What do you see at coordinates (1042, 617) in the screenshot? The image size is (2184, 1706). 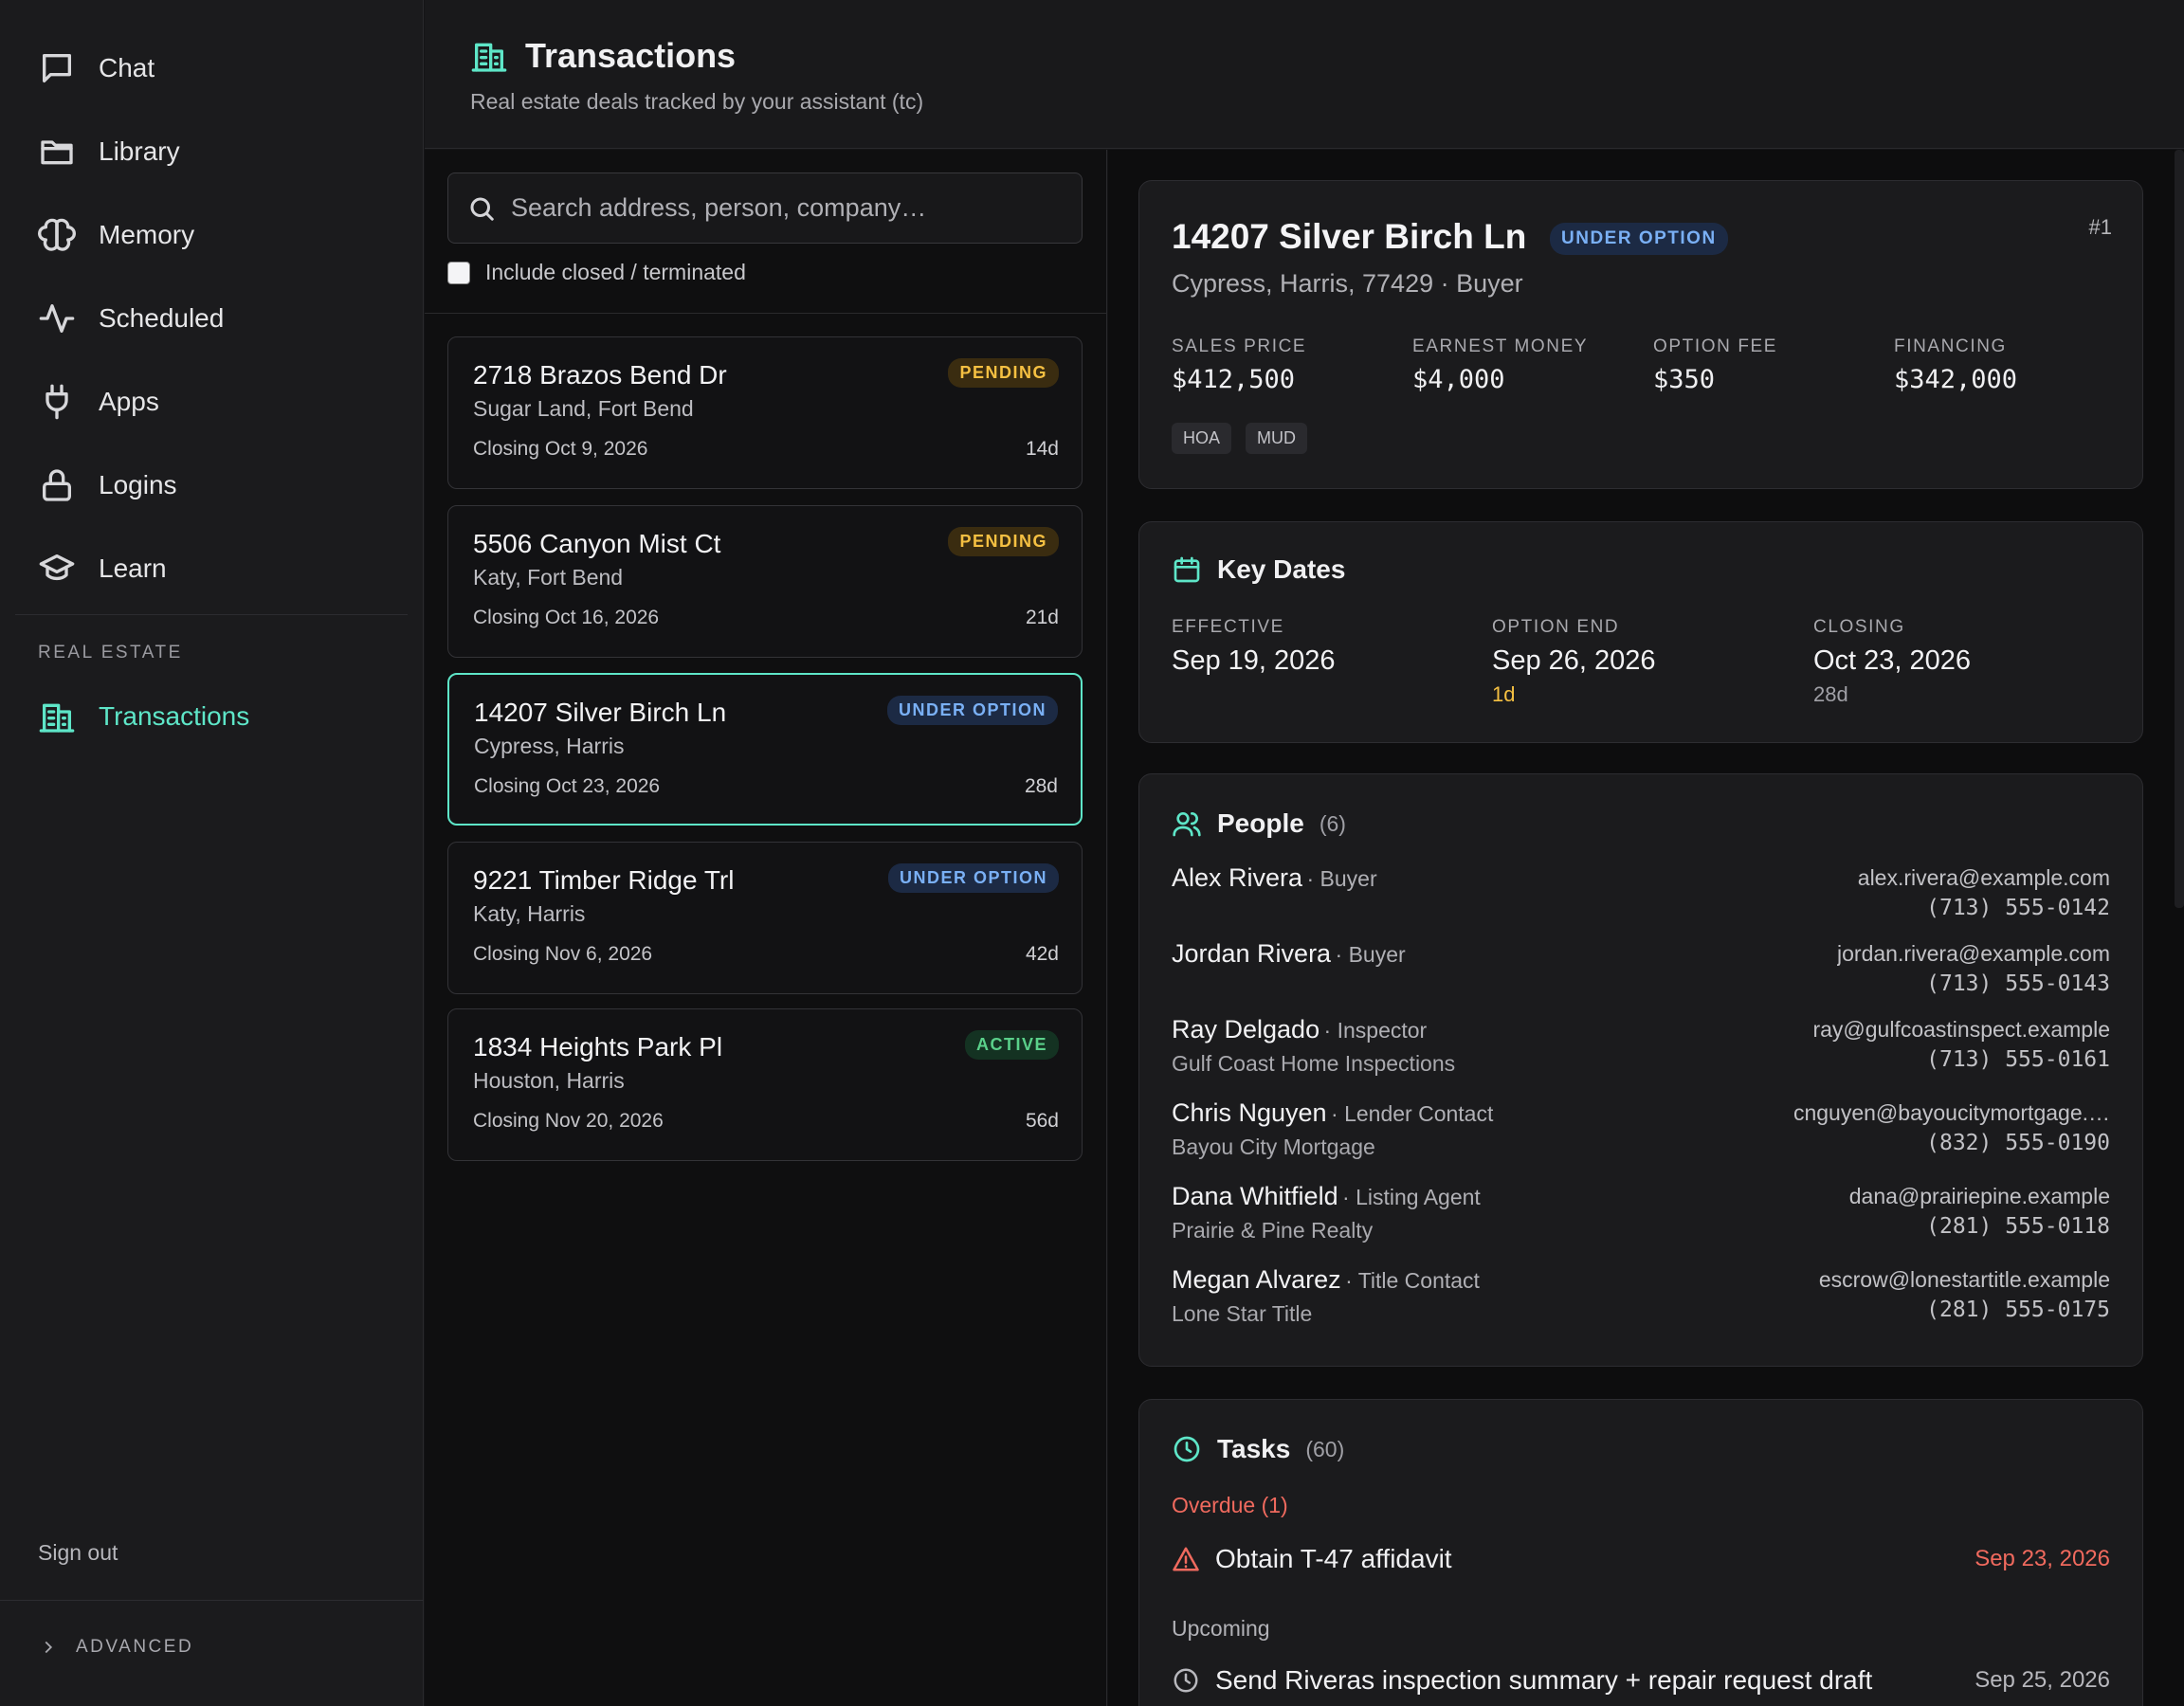 I see `card-days: 21d` at bounding box center [1042, 617].